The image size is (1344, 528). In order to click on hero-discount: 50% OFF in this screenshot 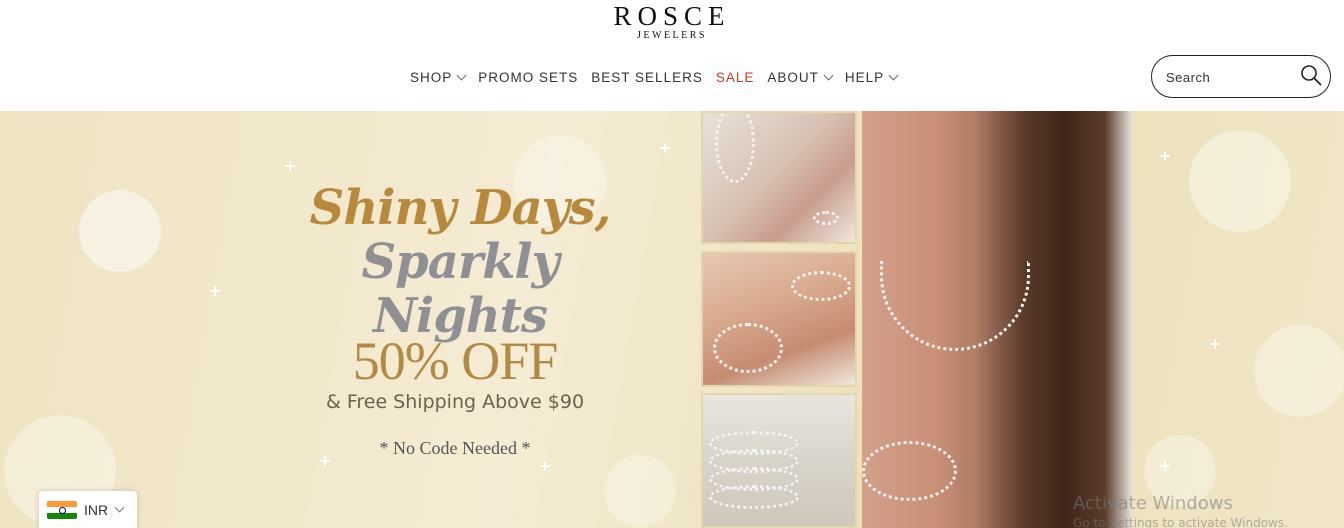, I will do `click(455, 361)`.